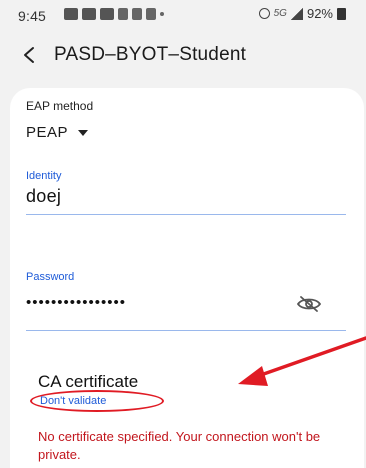 The height and width of the screenshot is (468, 366). Describe the element at coordinates (162, 14) in the screenshot. I see `notification-dot-icon` at that location.